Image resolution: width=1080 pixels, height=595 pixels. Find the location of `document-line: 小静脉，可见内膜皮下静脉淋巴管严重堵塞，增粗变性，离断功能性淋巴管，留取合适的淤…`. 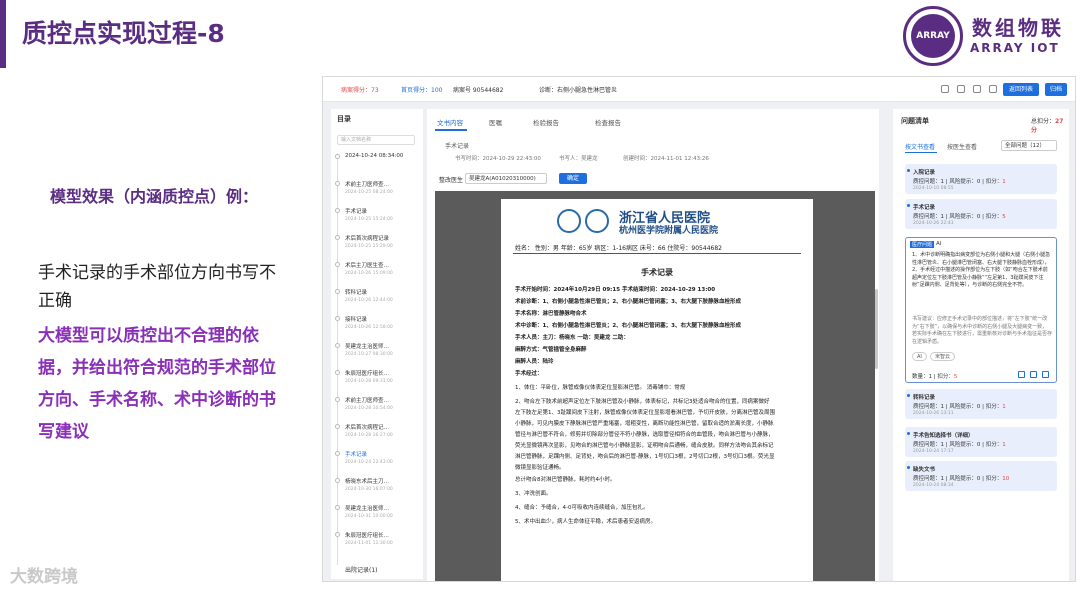

document-line: 小静脉，可见内膜皮下静脉淋巴管严重堵塞，增粗变性，离断功能性淋巴管，留取合适的淤… is located at coordinates (644, 424).